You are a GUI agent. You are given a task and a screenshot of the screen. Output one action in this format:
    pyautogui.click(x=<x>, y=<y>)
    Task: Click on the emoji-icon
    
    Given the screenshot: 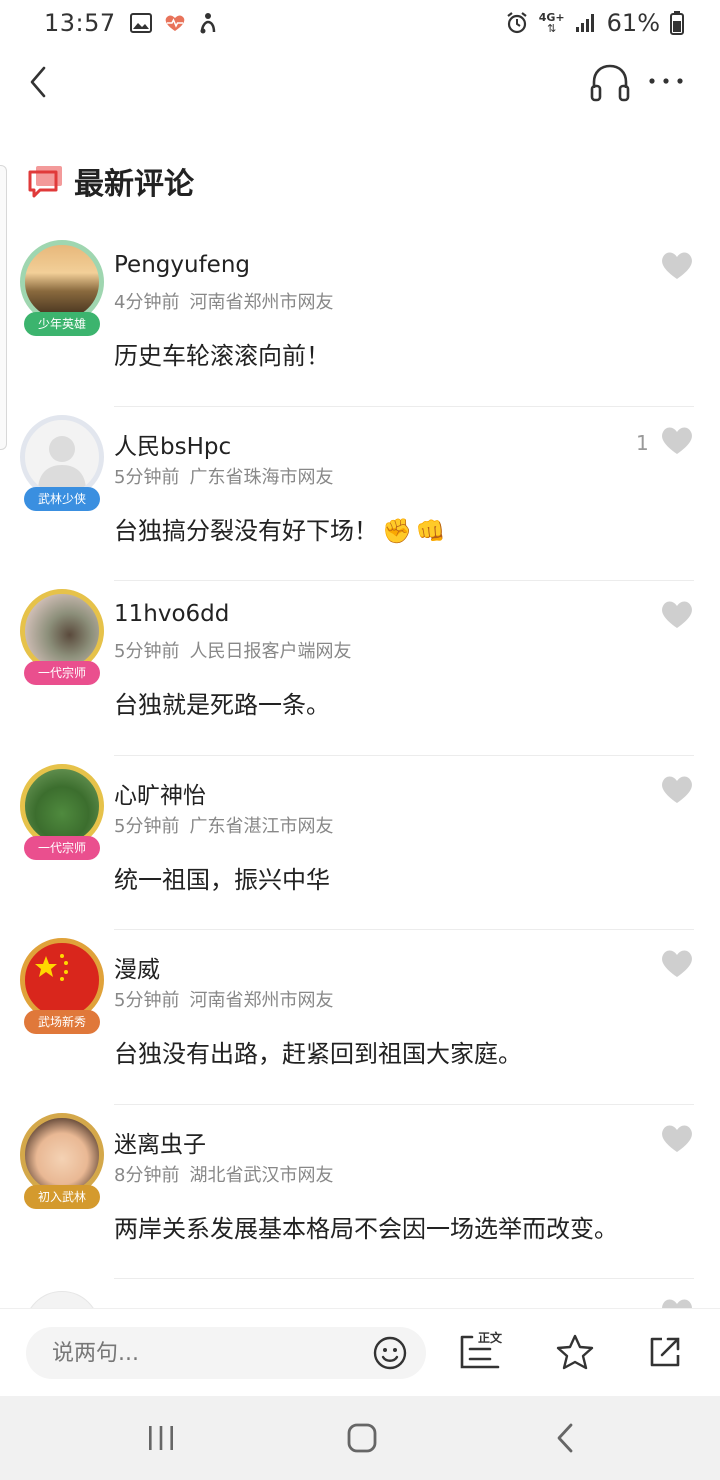 What is the action you would take?
    pyautogui.click(x=390, y=1353)
    